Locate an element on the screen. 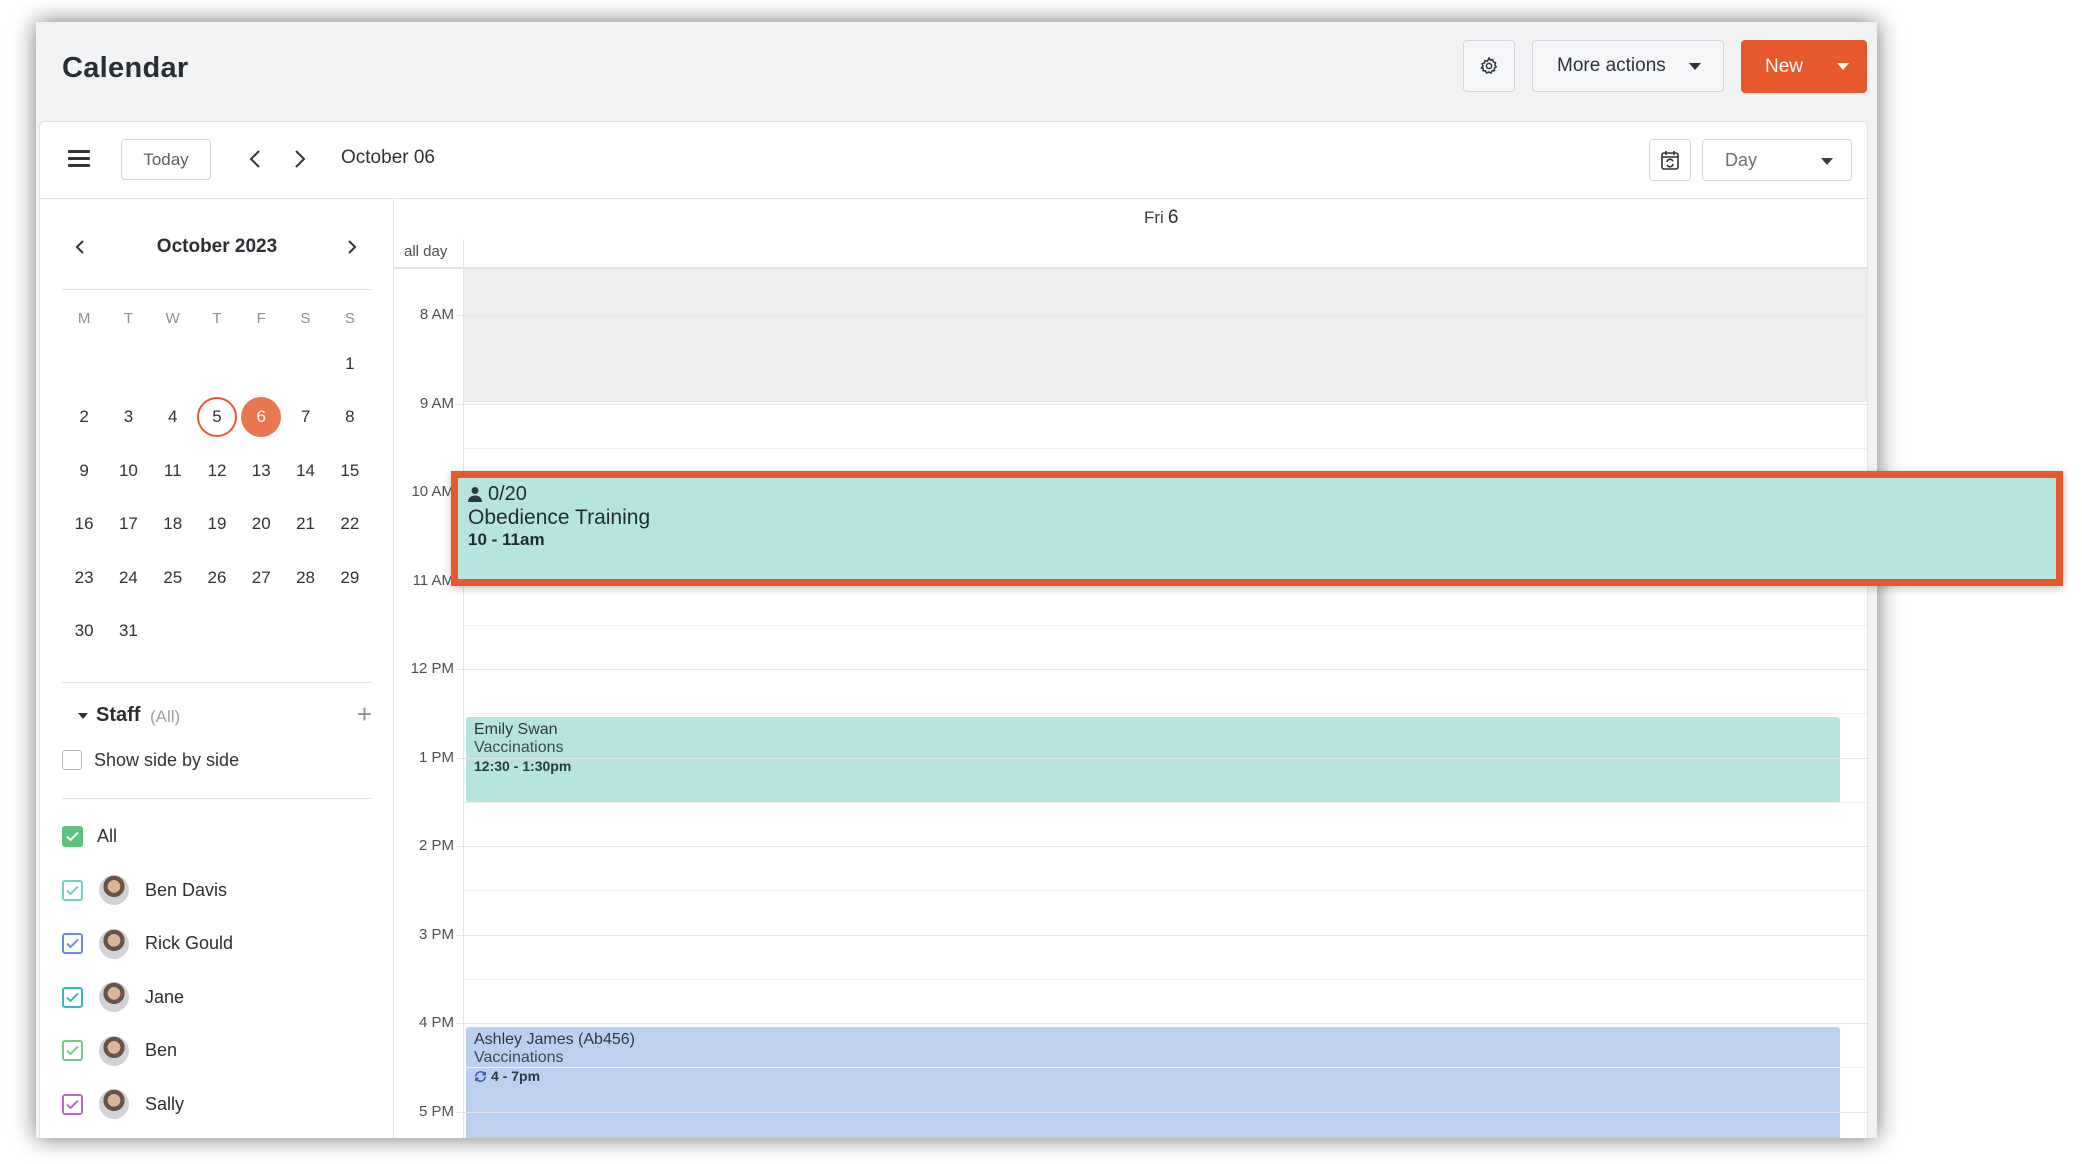  day-number: 9 is located at coordinates (84, 471).